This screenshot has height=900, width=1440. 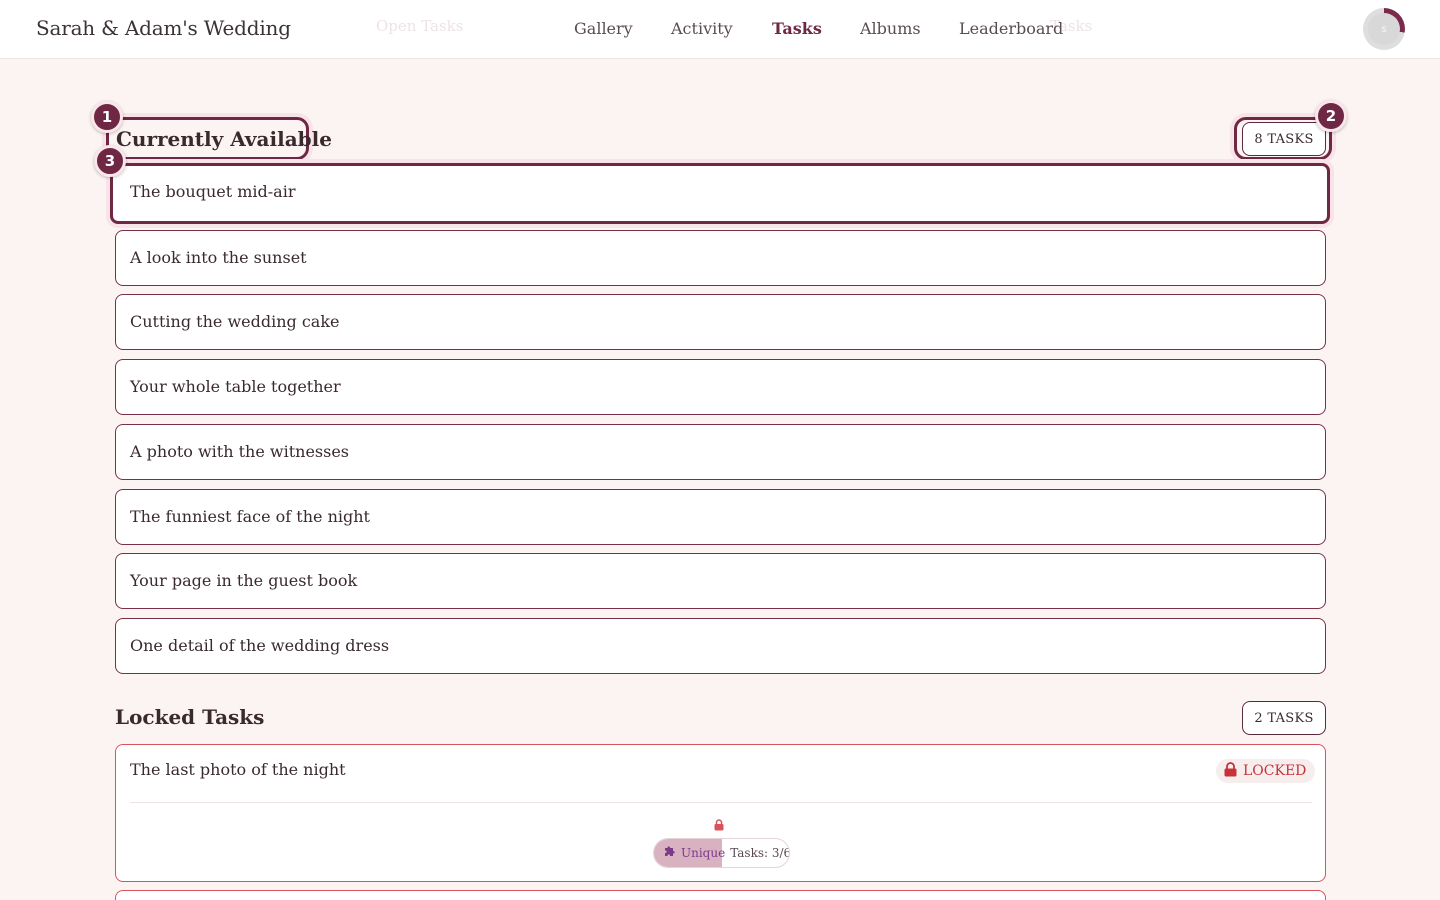 What do you see at coordinates (760, 852) in the screenshot?
I see `requirement-count: Tasks: 3/6` at bounding box center [760, 852].